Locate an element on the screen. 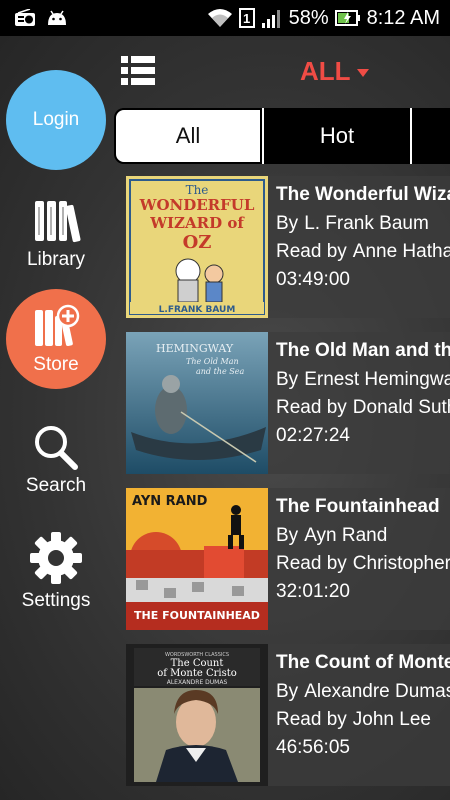 This screenshot has width=450, height=800. cover-text: ALEXANDRE DUMAS is located at coordinates (197, 682).